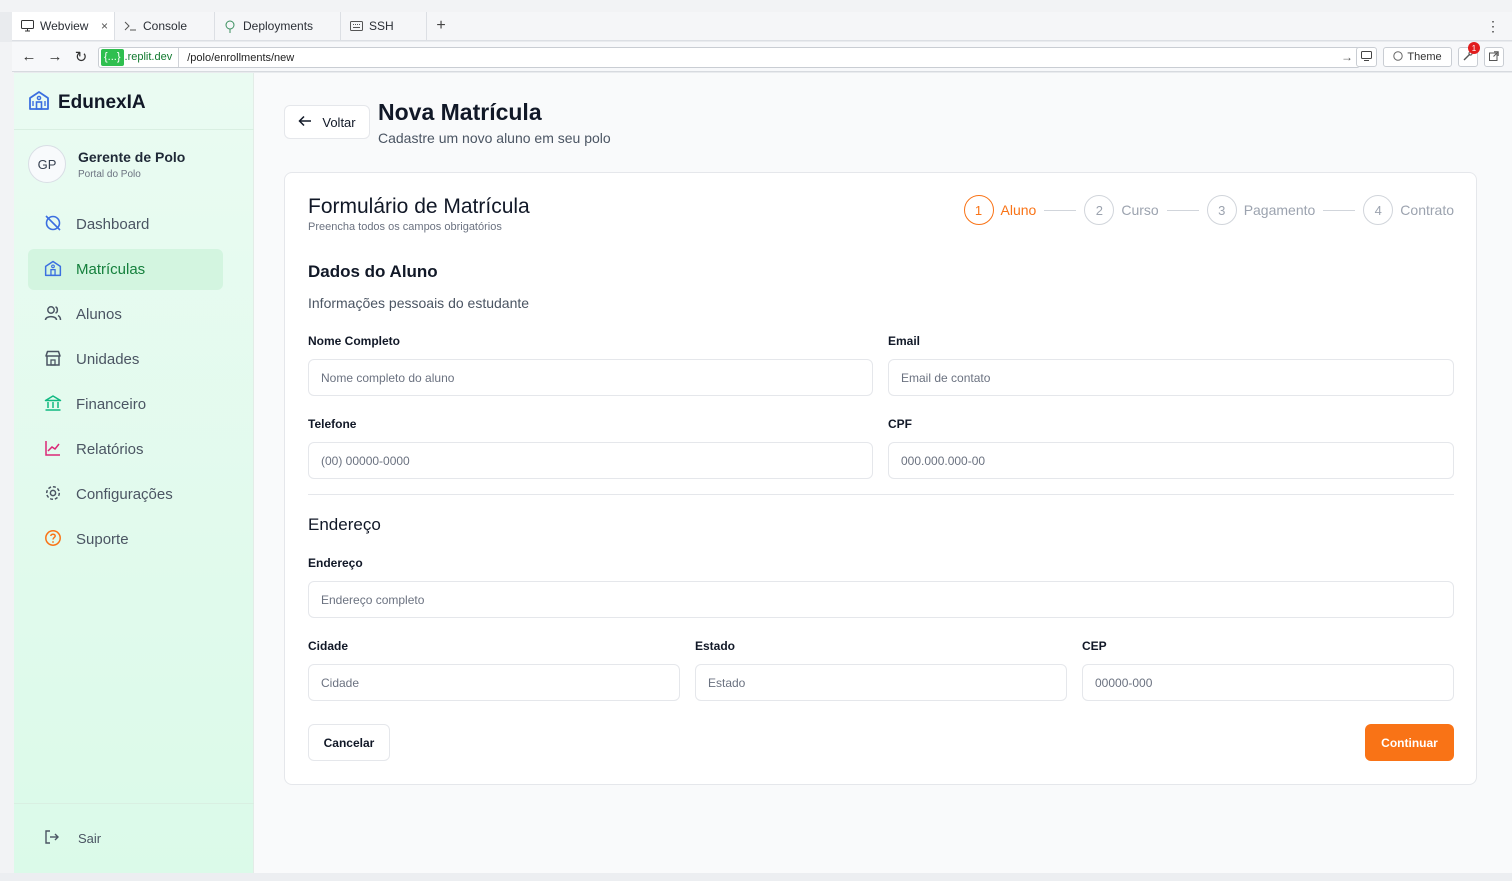  I want to click on section-title-student: Dados do Aluno, so click(373, 271).